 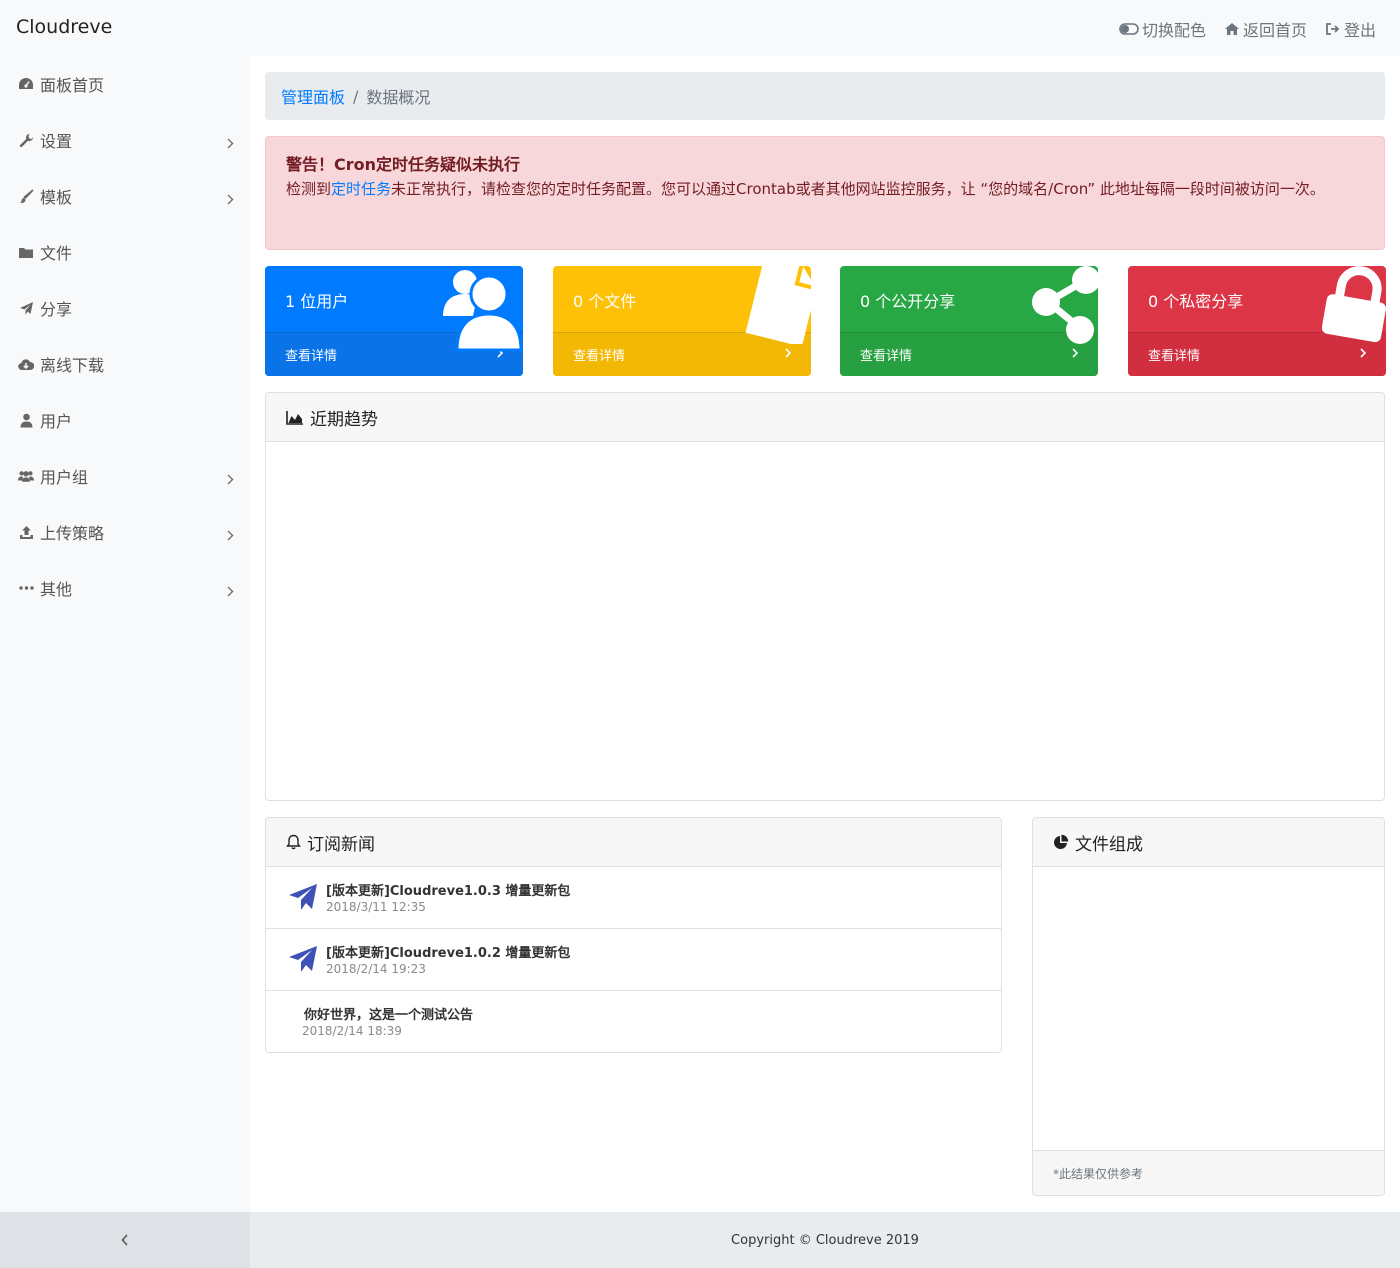 I want to click on user-icon, so click(x=26, y=420).